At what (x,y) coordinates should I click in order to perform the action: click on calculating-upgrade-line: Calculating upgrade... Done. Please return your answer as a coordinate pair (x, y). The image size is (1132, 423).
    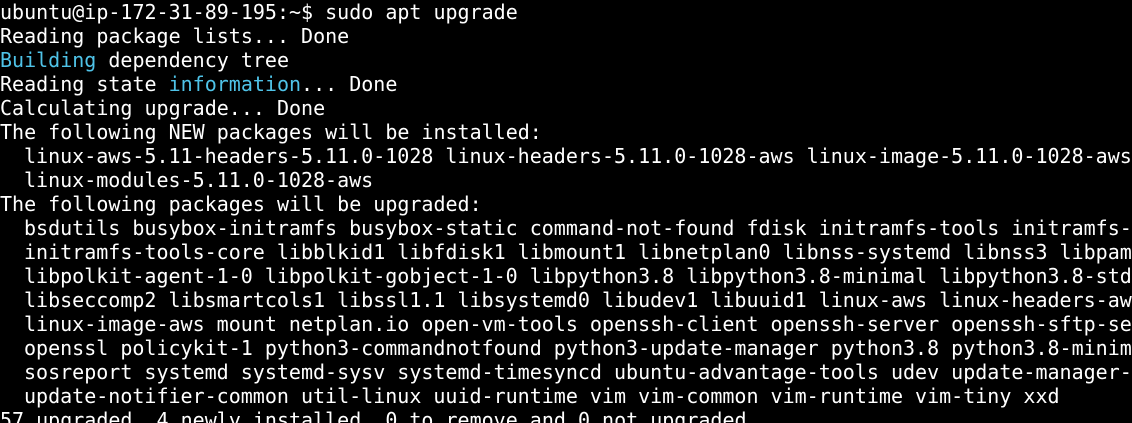
    Looking at the image, I should click on (163, 108).